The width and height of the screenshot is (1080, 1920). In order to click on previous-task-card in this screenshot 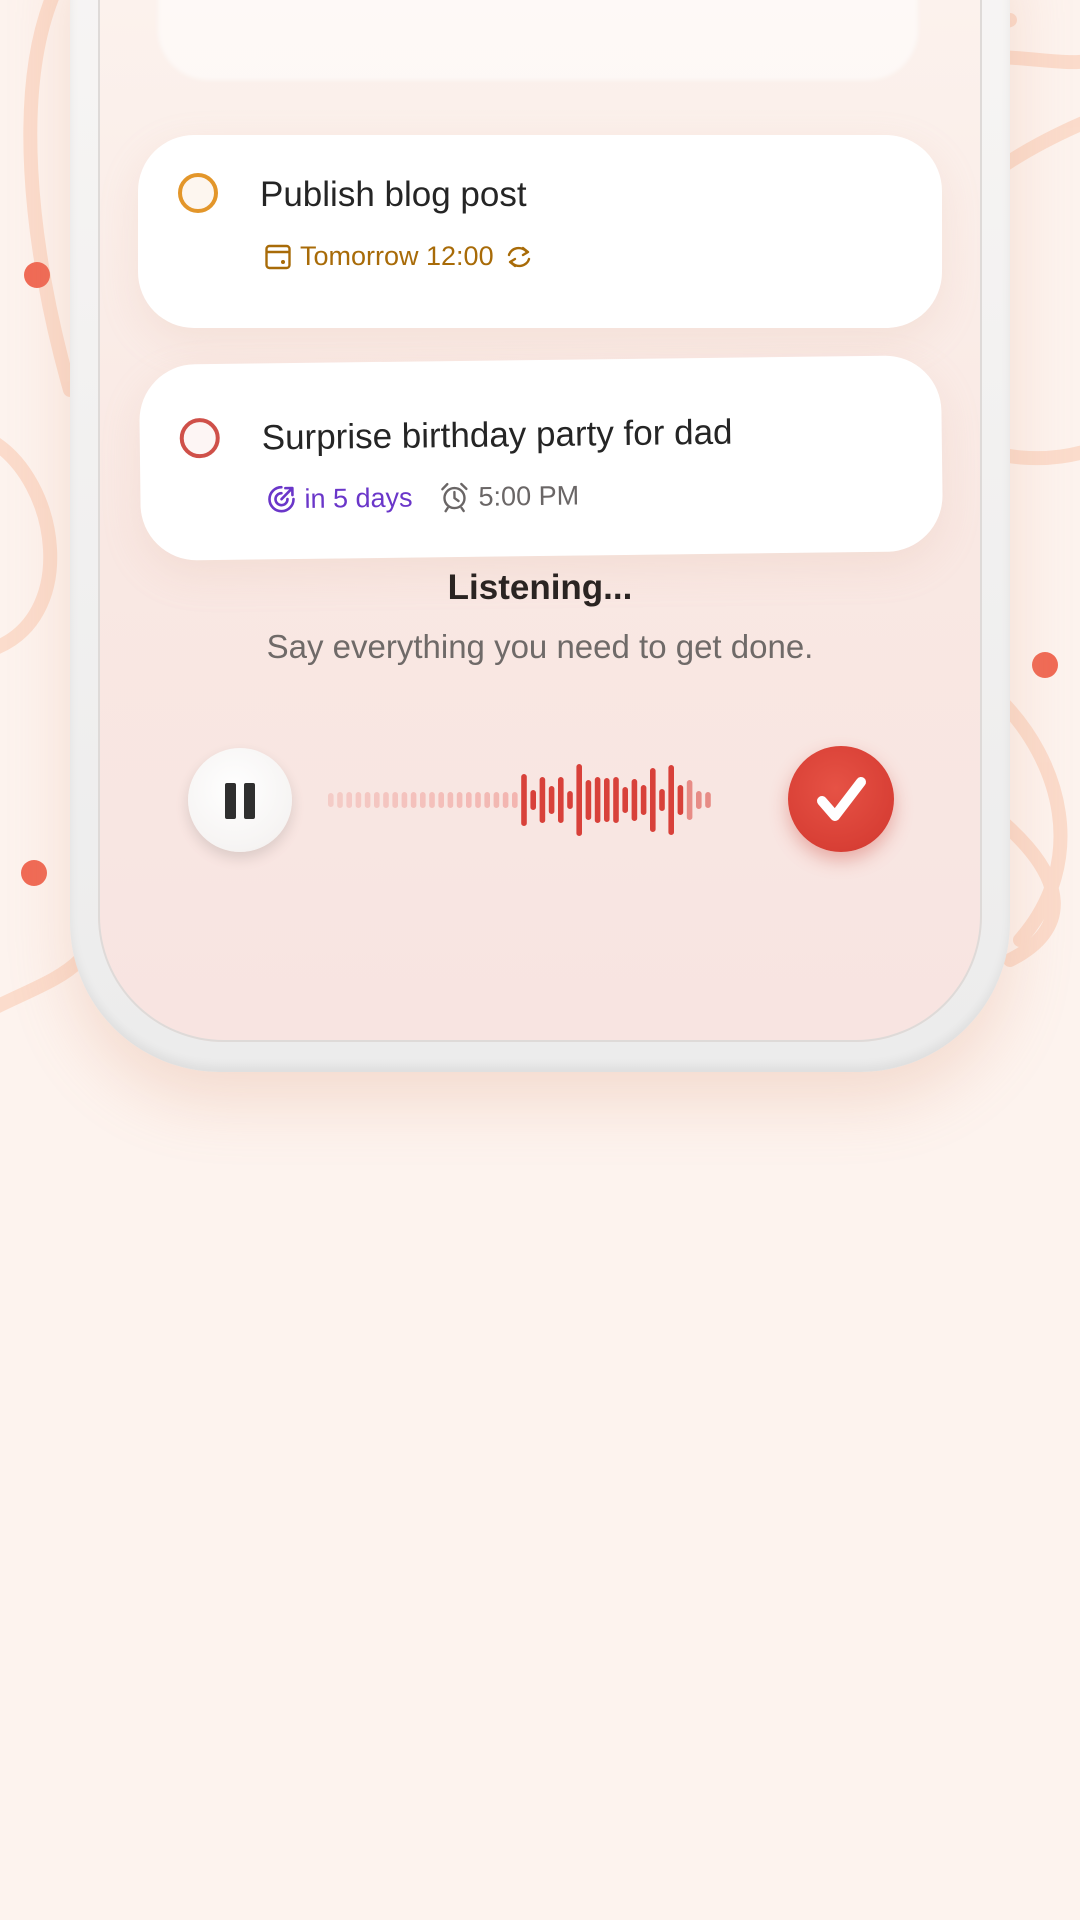, I will do `click(538, 40)`.